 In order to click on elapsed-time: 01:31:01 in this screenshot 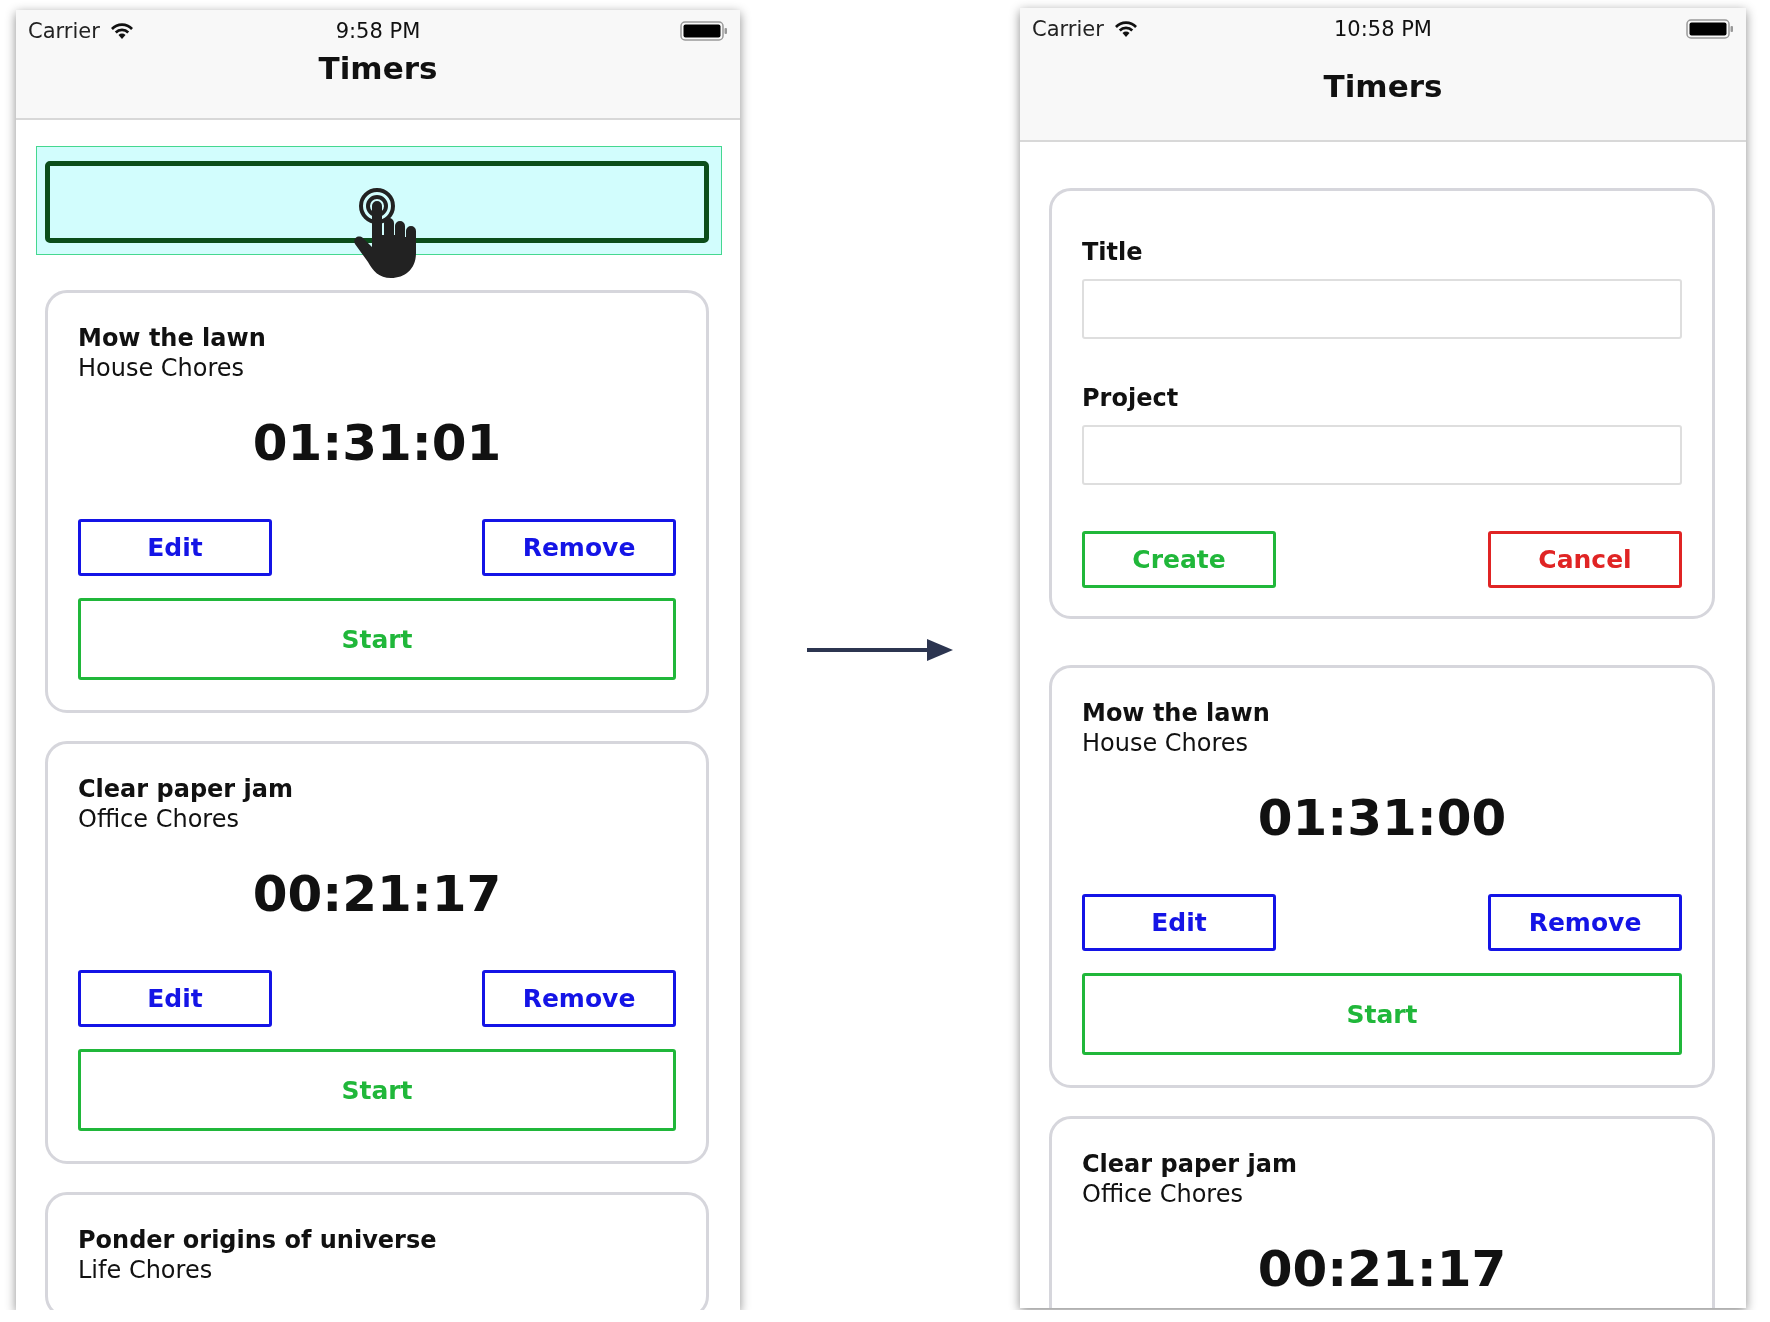, I will do `click(377, 443)`.